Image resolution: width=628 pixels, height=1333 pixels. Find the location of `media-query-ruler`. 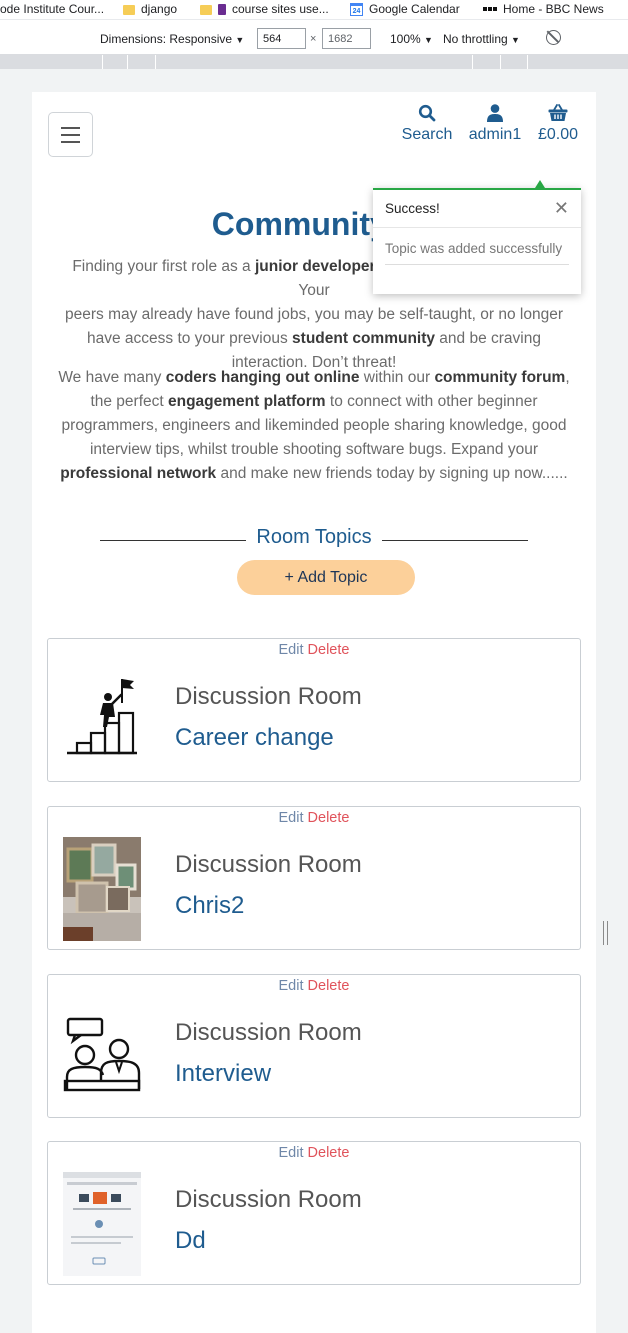

media-query-ruler is located at coordinates (314, 62).